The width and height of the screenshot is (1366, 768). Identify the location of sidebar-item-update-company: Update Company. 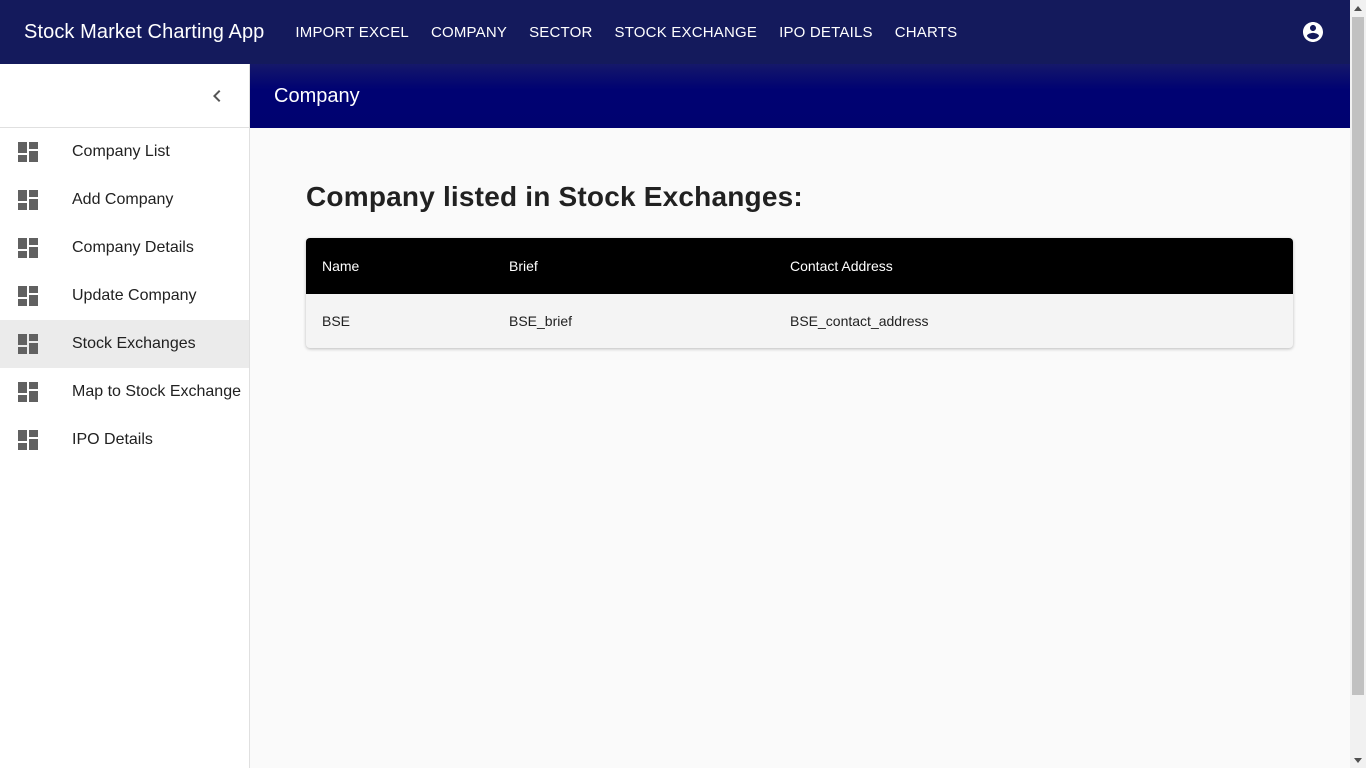
(124, 296).